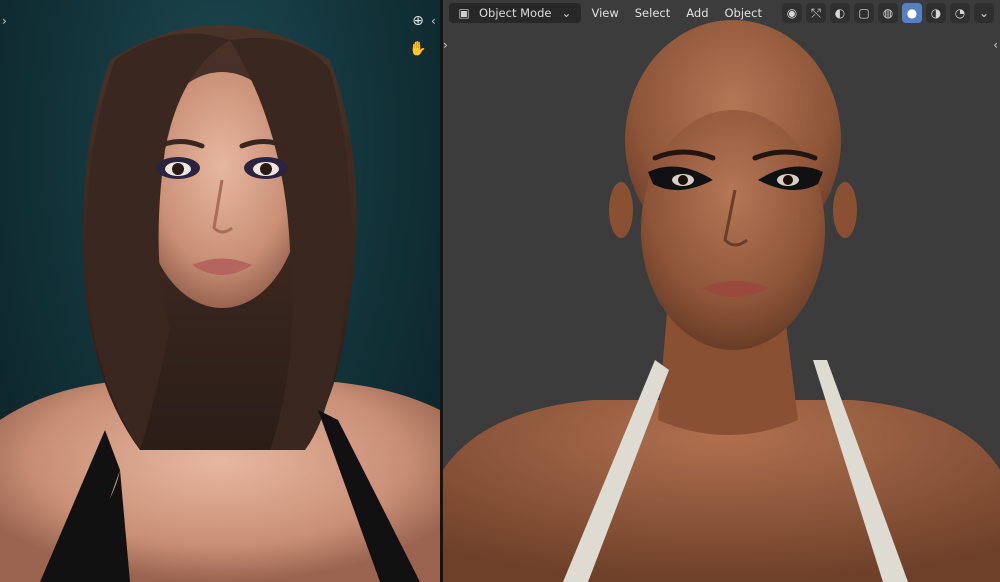 This screenshot has width=1000, height=582. Describe the element at coordinates (936, 13) in the screenshot. I see `material-shading-icon: ◑` at that location.